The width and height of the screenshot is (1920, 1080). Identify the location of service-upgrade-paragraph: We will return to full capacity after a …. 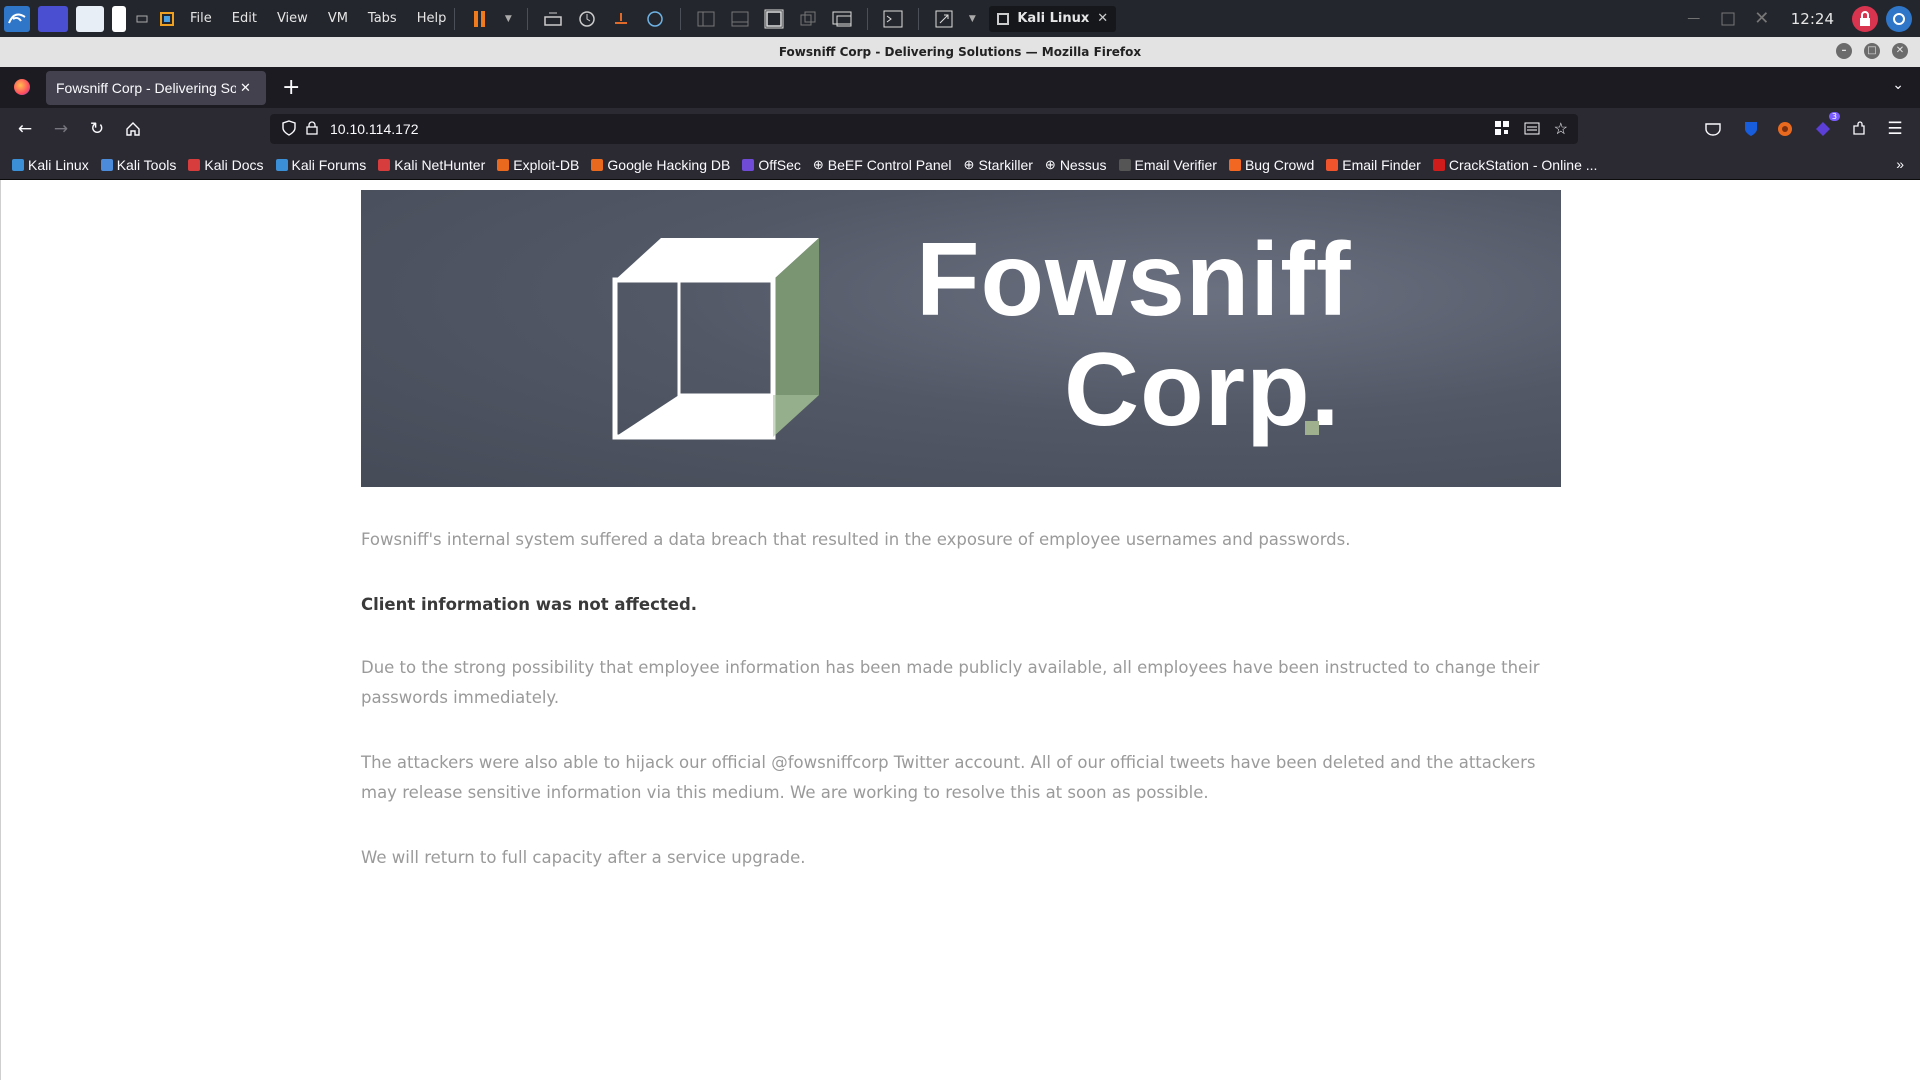
(583, 857).